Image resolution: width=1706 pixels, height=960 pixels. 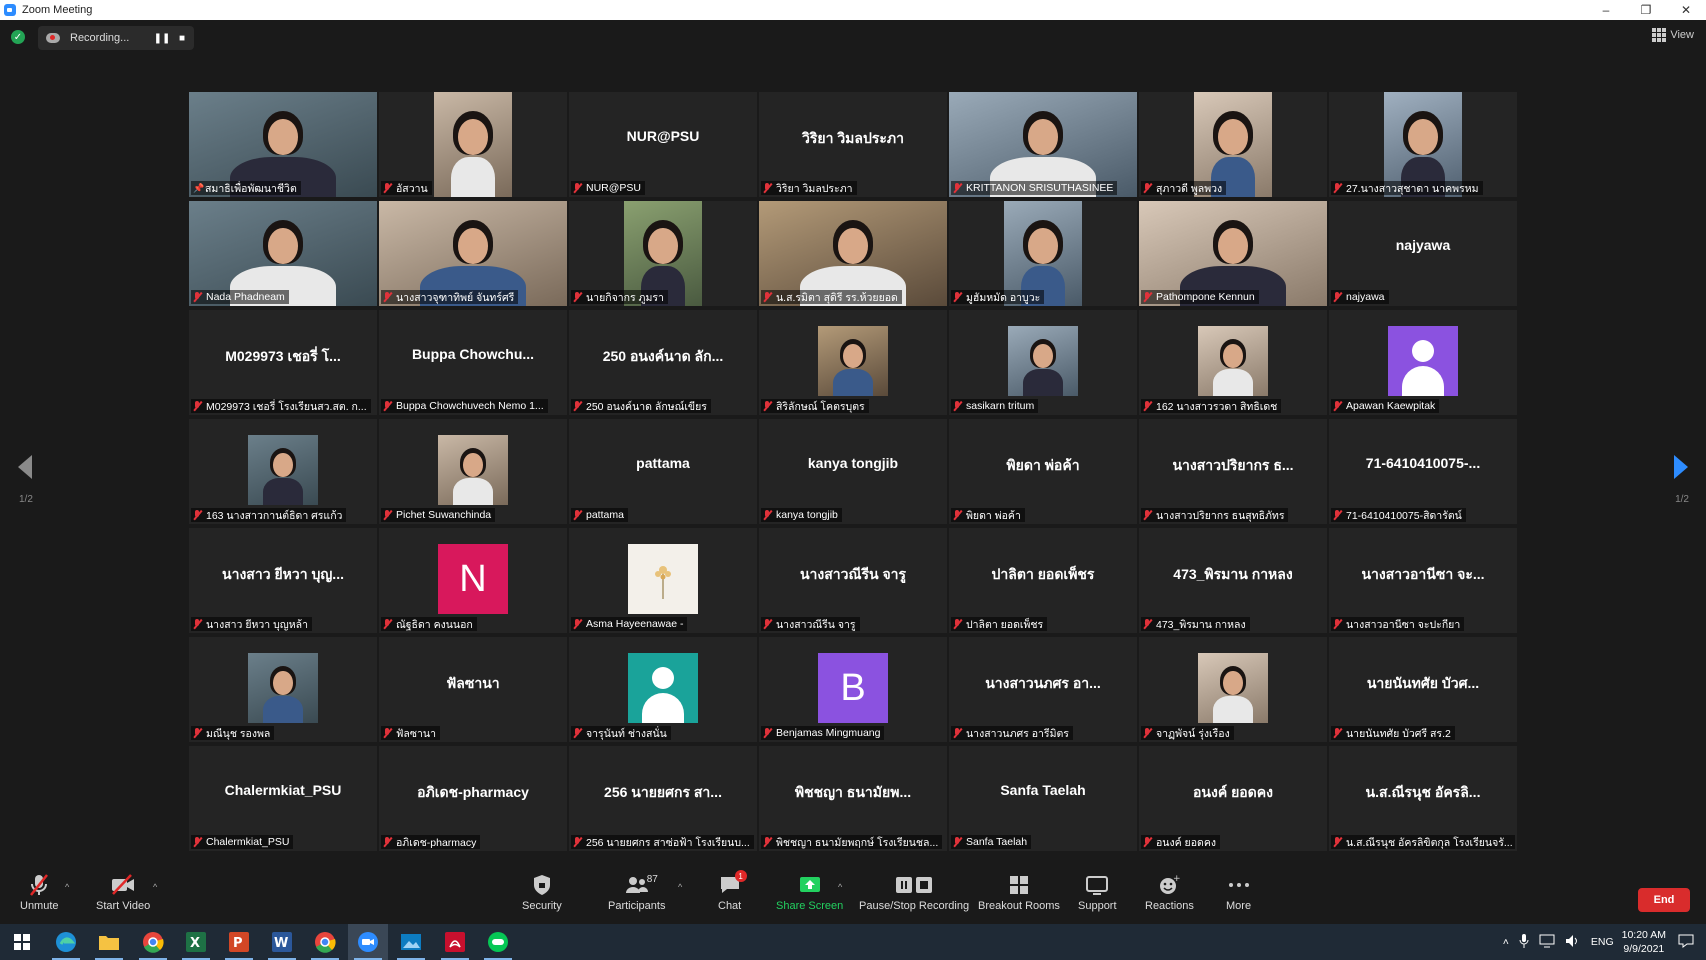 What do you see at coordinates (196, 942) in the screenshot?
I see `excel-icon: X` at bounding box center [196, 942].